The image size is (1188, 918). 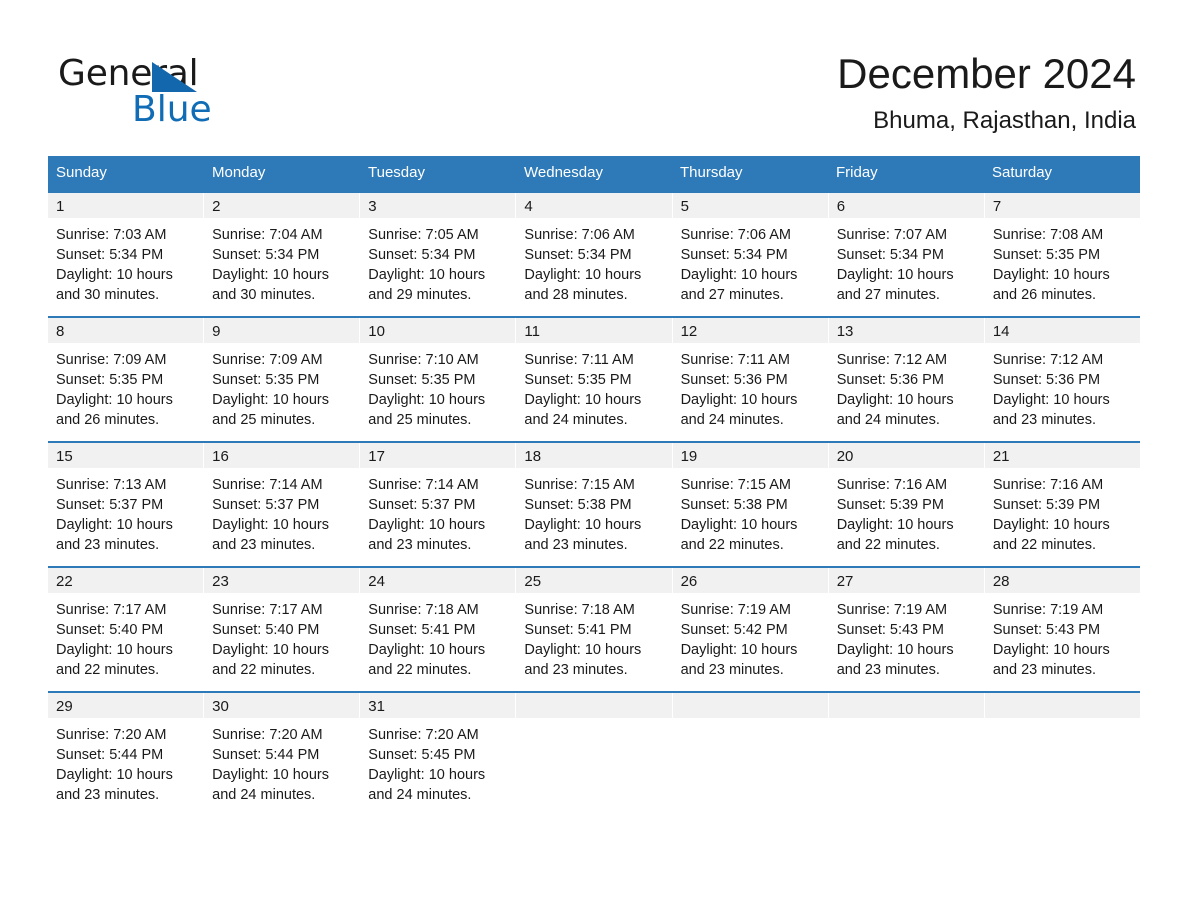 I want to click on sunset-text: Sunset: 5:45 PM, so click(x=422, y=755).